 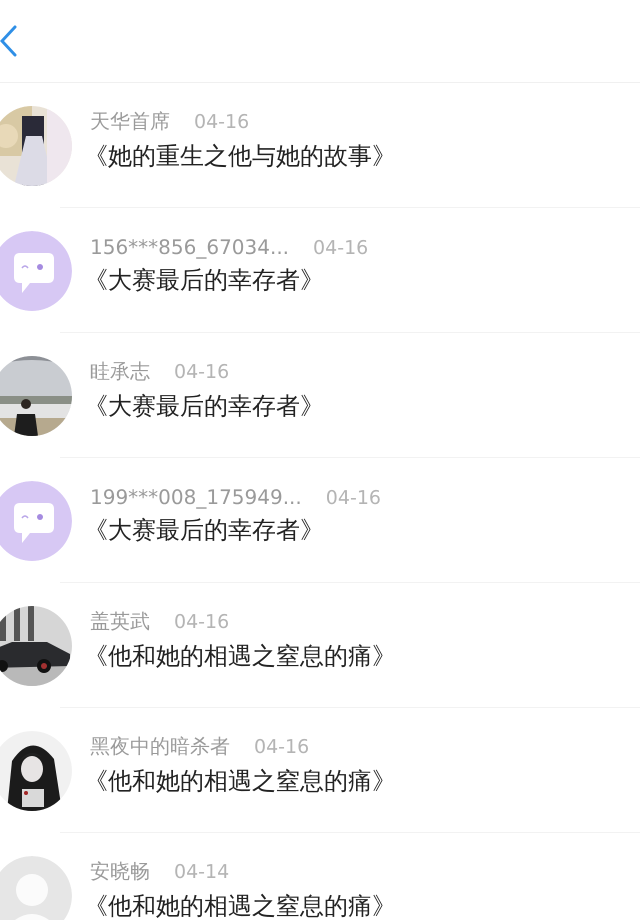 What do you see at coordinates (202, 872) in the screenshot?
I see `comment-date: 04-14` at bounding box center [202, 872].